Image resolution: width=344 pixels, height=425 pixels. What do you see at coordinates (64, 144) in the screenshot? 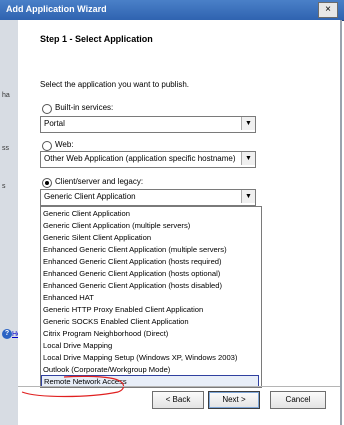
I see `web-label: Web:` at bounding box center [64, 144].